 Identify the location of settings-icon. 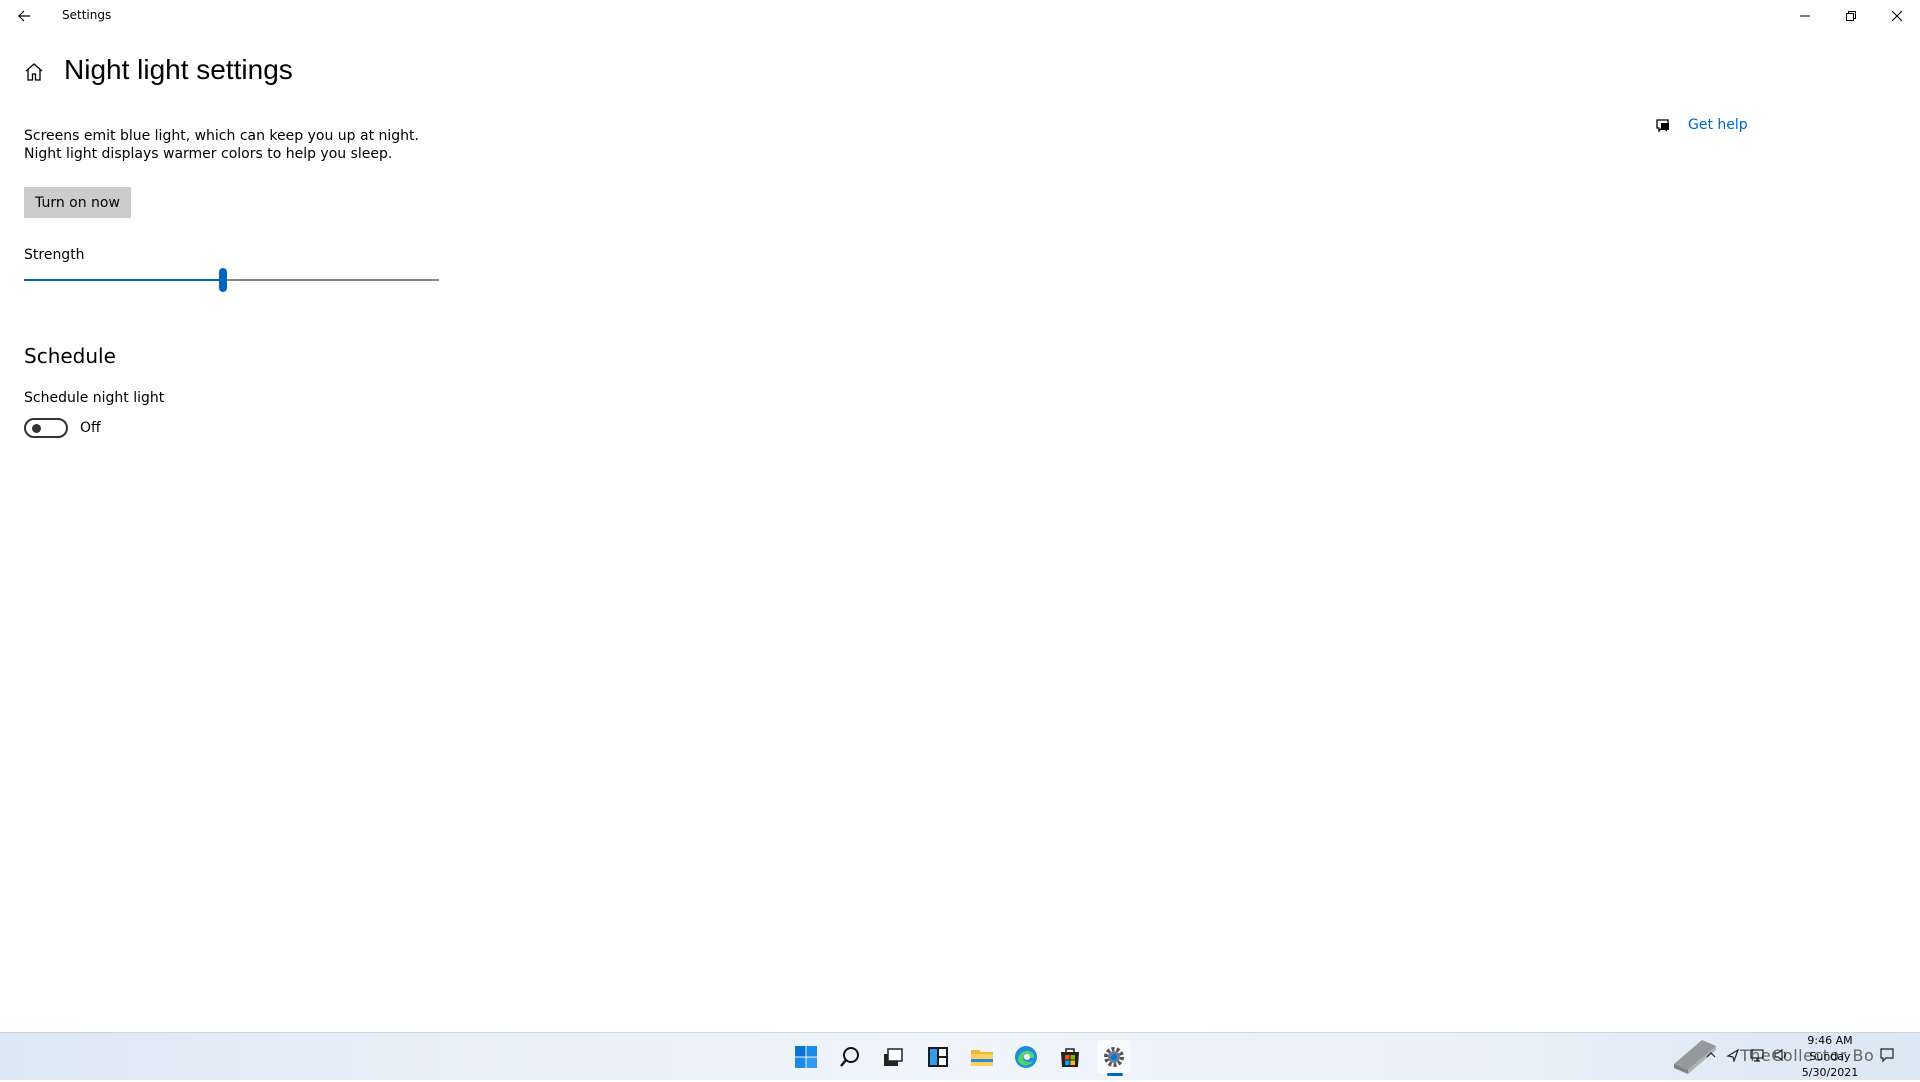
(1114, 1057).